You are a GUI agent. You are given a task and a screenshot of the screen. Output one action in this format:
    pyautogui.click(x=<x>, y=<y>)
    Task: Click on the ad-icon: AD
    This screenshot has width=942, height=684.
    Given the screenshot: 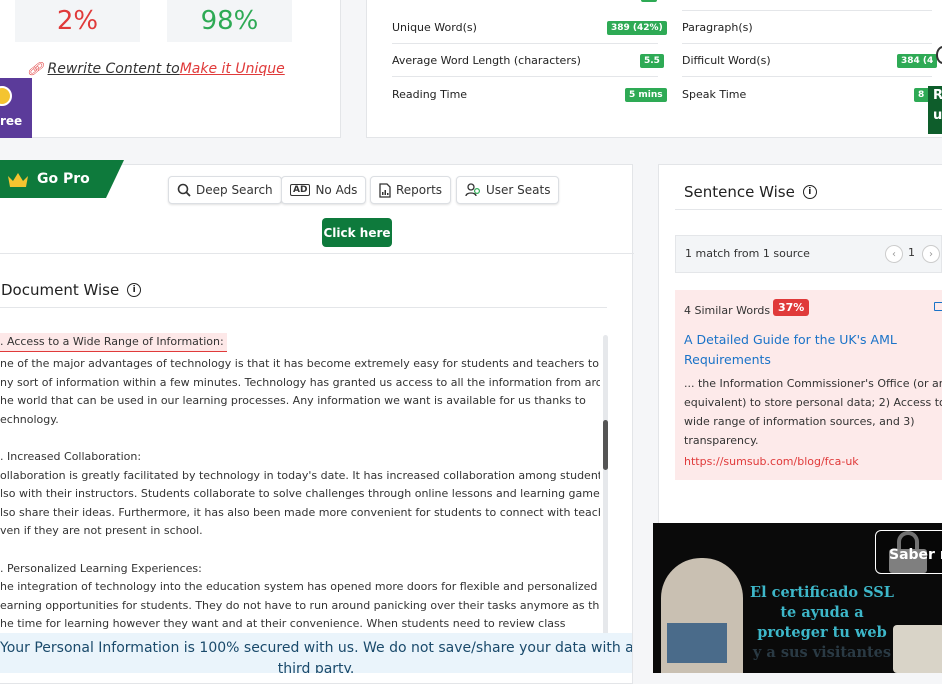 What is the action you would take?
    pyautogui.click(x=300, y=190)
    